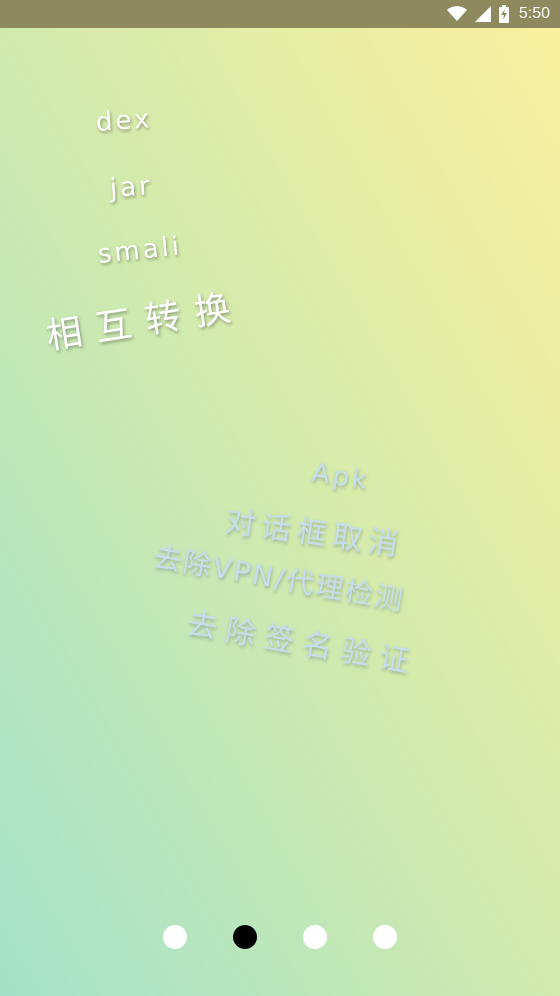 The height and width of the screenshot is (996, 560). What do you see at coordinates (280, 14) in the screenshot?
I see `status-bar: 5:50` at bounding box center [280, 14].